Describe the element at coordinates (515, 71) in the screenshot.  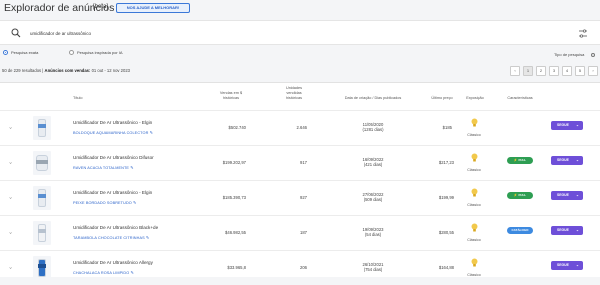
I see `pagination-prev: ‹` at that location.